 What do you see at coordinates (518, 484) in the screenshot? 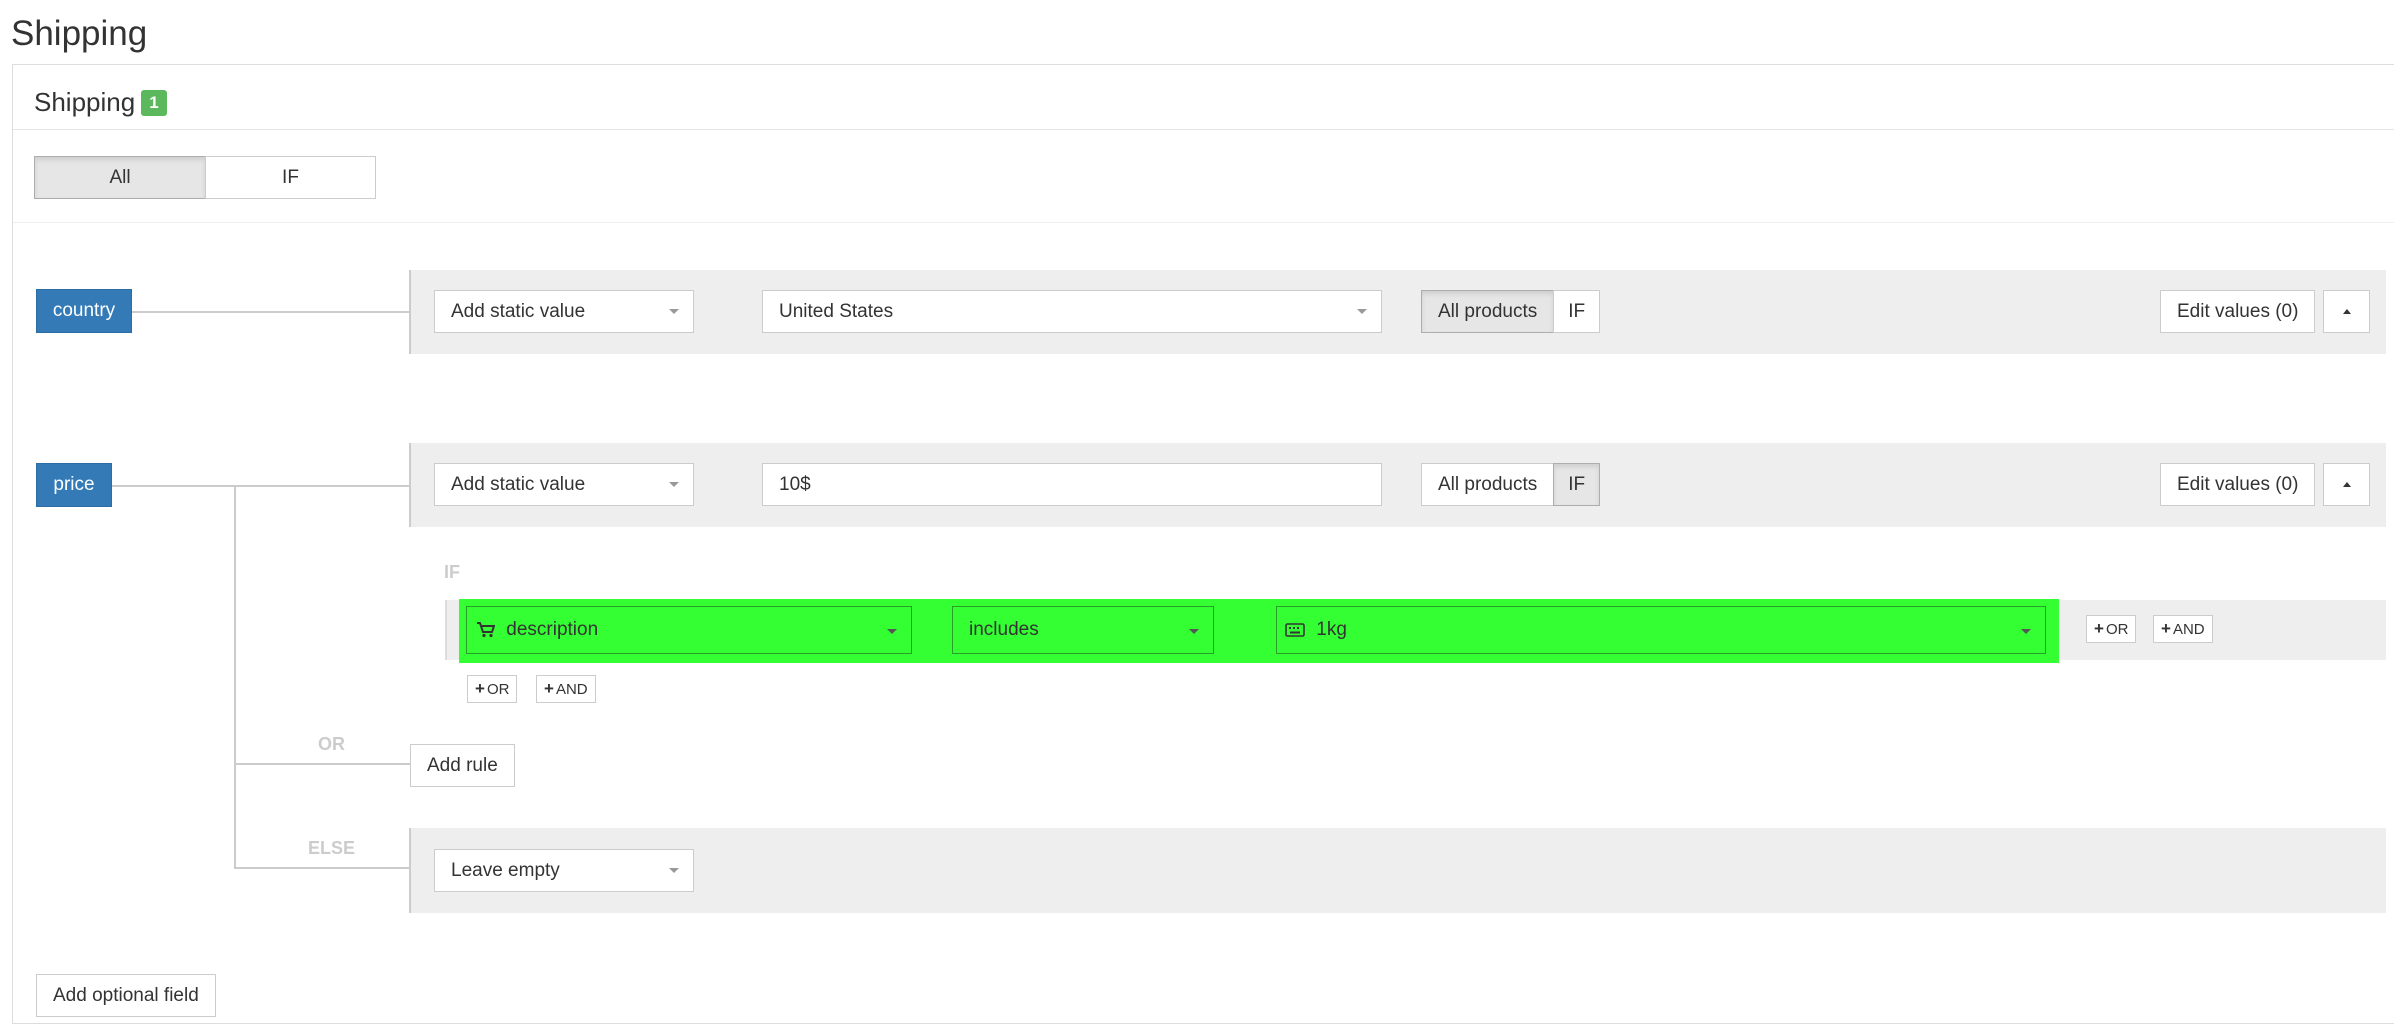
I see `price-source-label: Add static value` at bounding box center [518, 484].